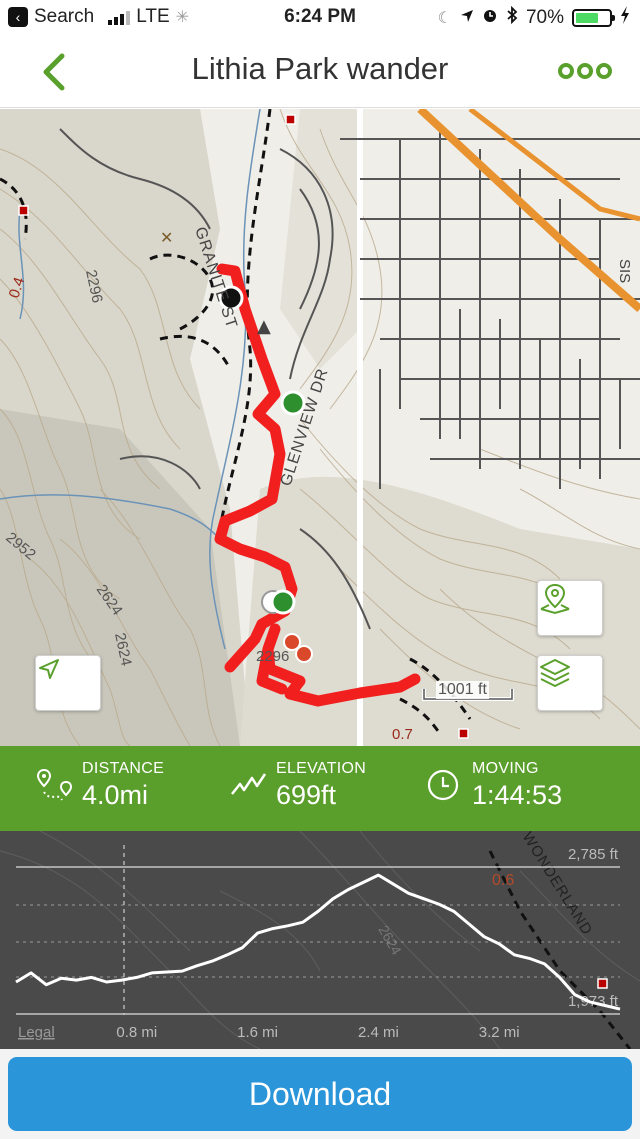 This screenshot has height=1139, width=640. What do you see at coordinates (123, 768) in the screenshot?
I see `distance-label: DISTANCE` at bounding box center [123, 768].